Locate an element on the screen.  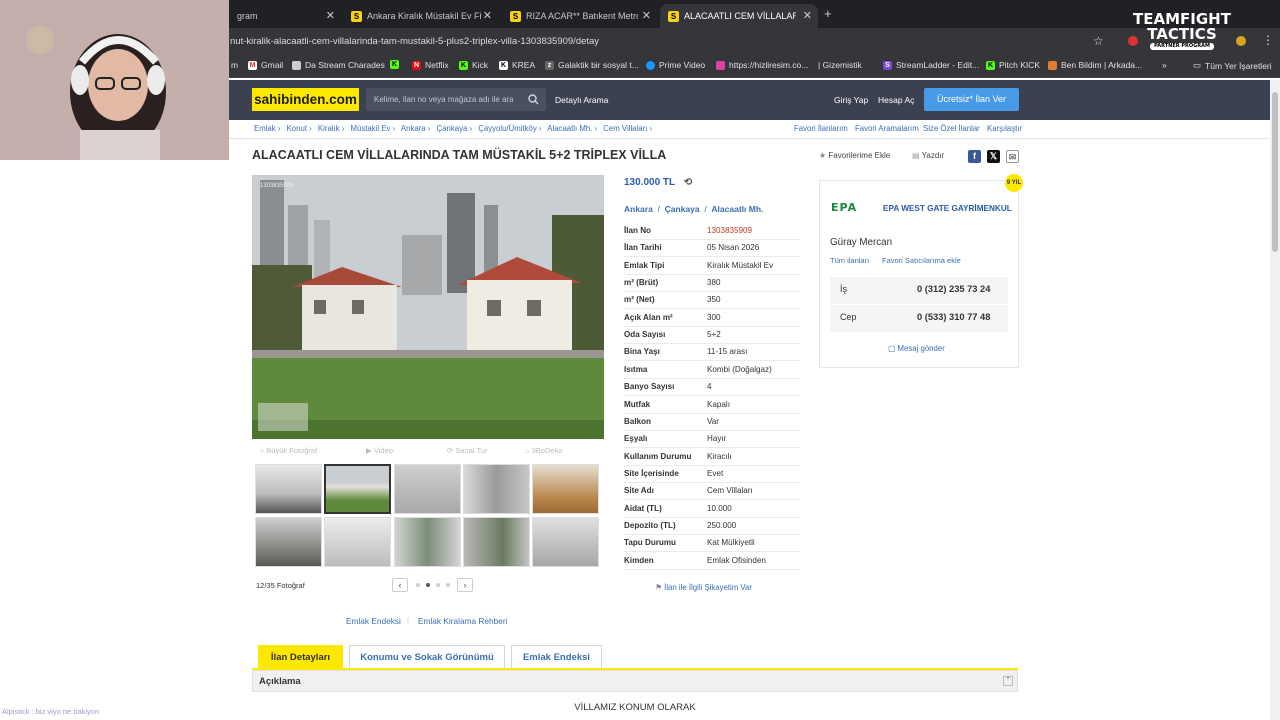
breadcrumb-item: Çankaya › is located at coordinates (455, 128).